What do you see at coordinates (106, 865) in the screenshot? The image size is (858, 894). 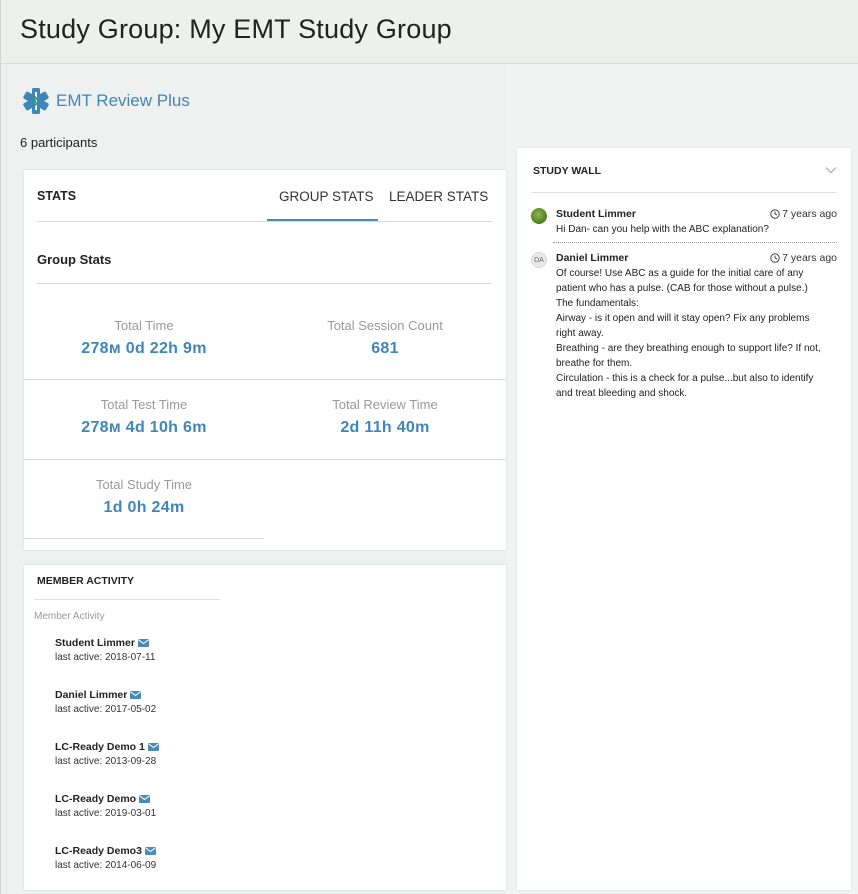 I see `member-last-active: last active: 2014-06-09` at bounding box center [106, 865].